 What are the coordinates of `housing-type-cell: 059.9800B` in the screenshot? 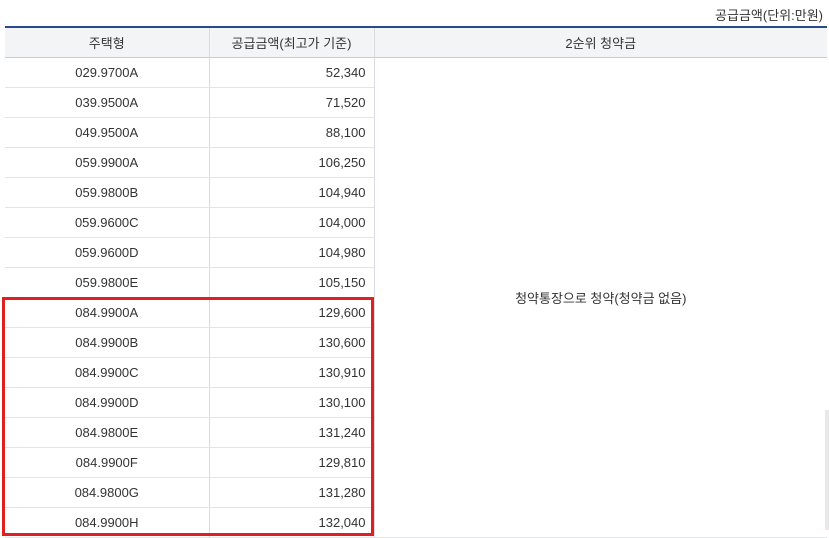 It's located at (107, 192).